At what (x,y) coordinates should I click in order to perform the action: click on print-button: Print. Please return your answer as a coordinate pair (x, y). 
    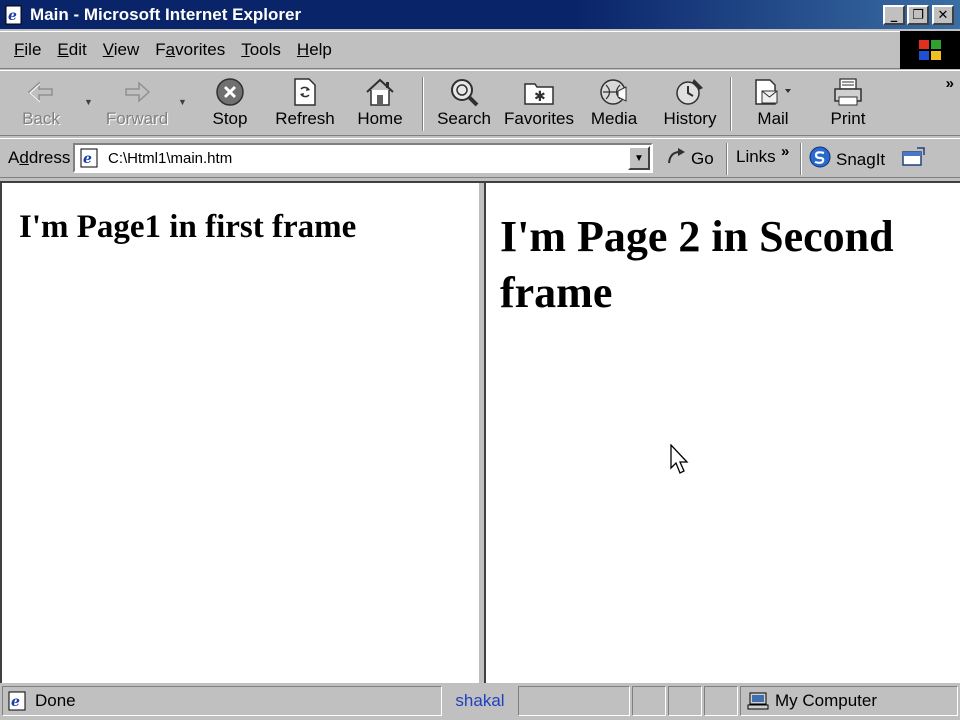
    Looking at the image, I should click on (848, 104).